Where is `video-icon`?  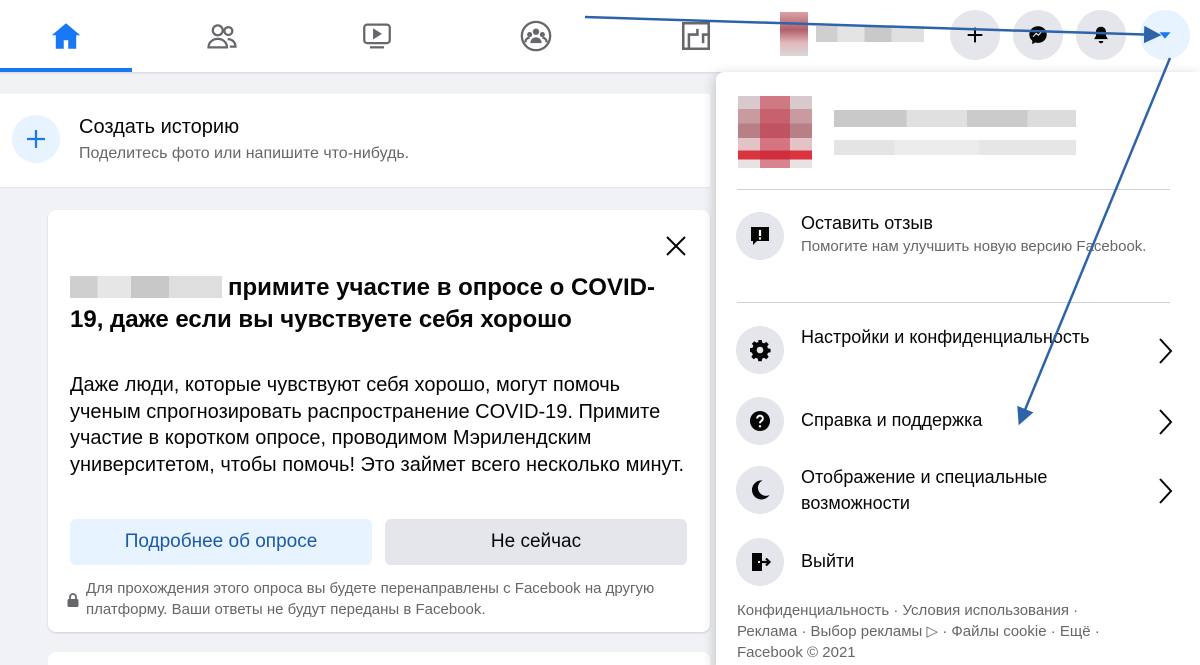 video-icon is located at coordinates (377, 36).